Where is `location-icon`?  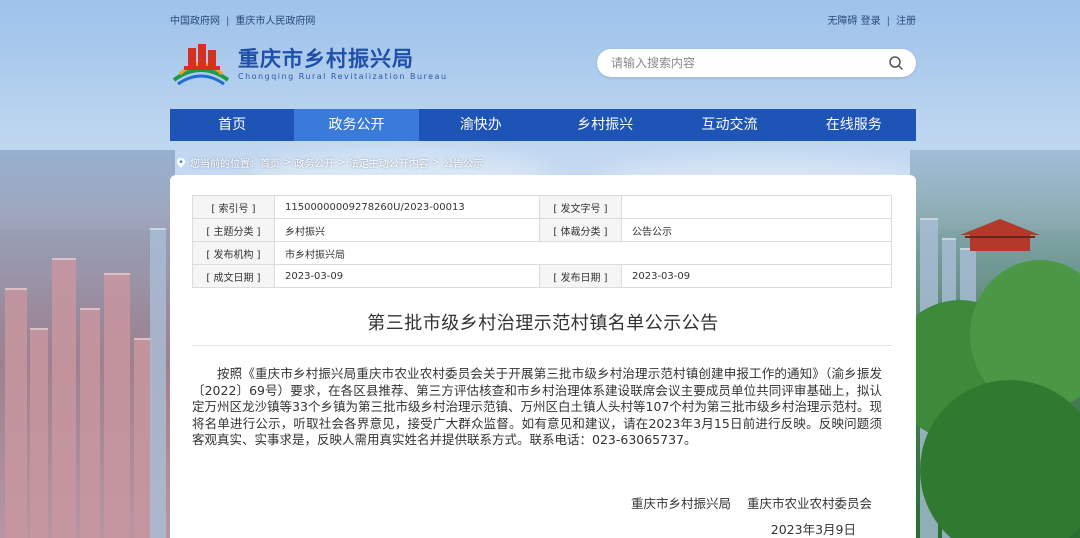
location-icon is located at coordinates (181, 162).